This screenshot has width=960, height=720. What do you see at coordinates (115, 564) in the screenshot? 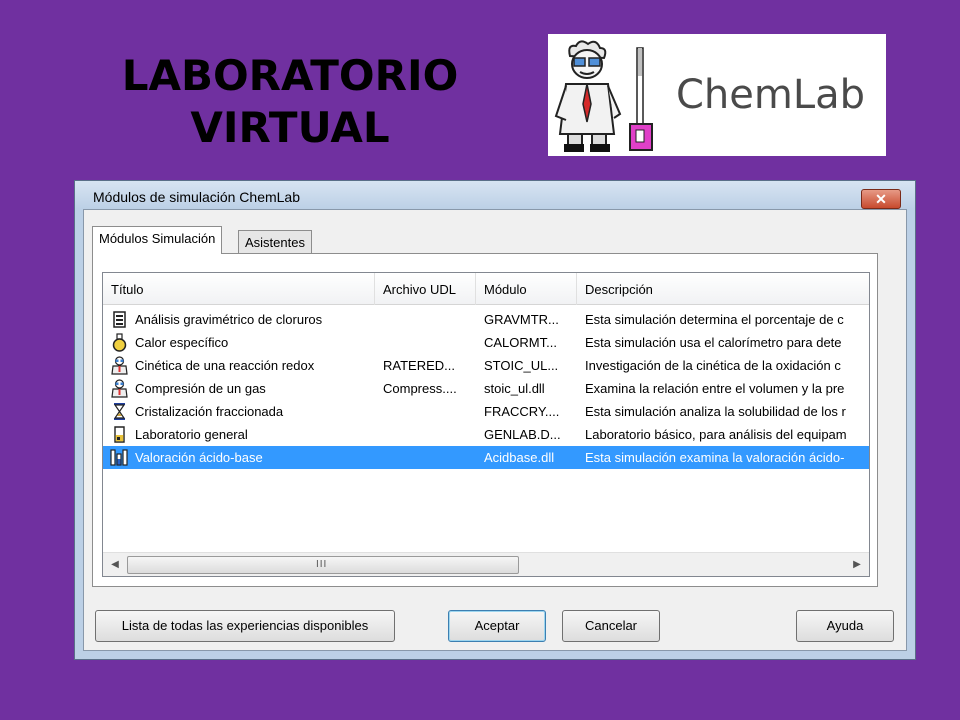
I see `scroll-left-arrow-icon: ◀` at bounding box center [115, 564].